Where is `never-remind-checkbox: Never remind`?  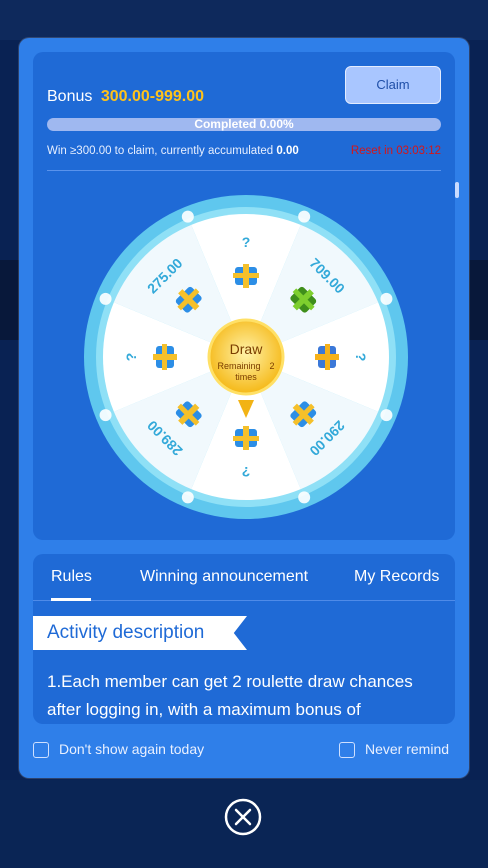 never-remind-checkbox: Never remind is located at coordinates (394, 750).